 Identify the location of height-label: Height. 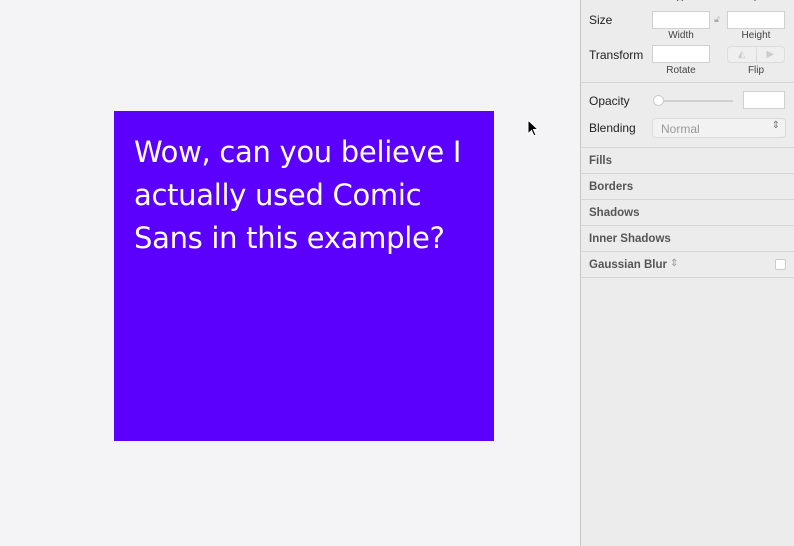
(756, 35).